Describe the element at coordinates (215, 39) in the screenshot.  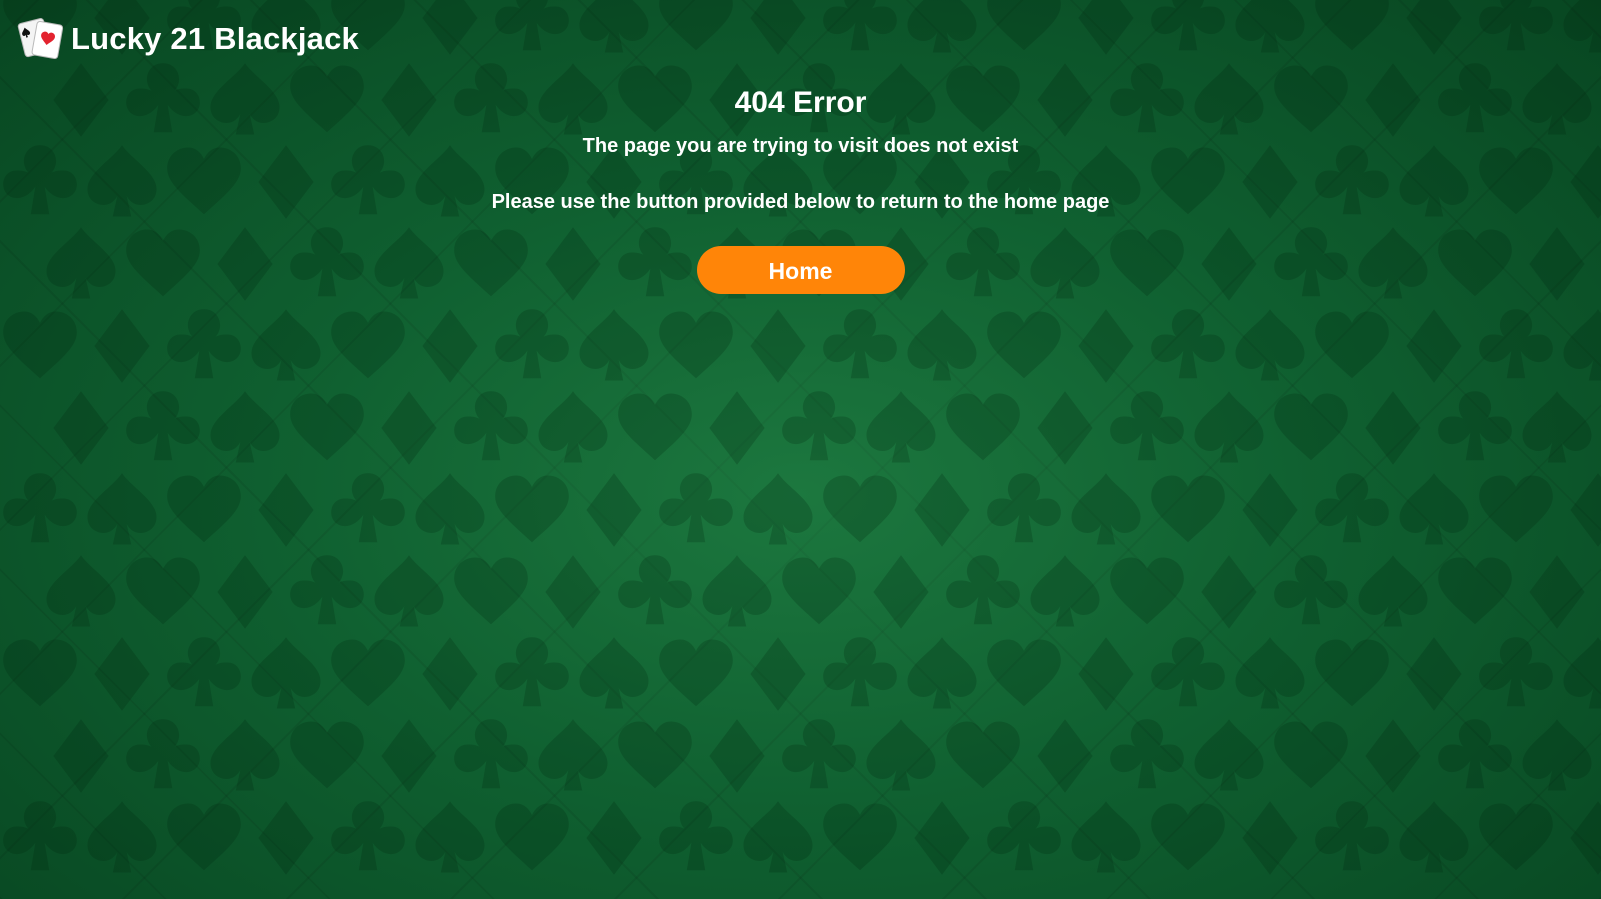
I see `brand-name: Lucky 21 Blackjack` at that location.